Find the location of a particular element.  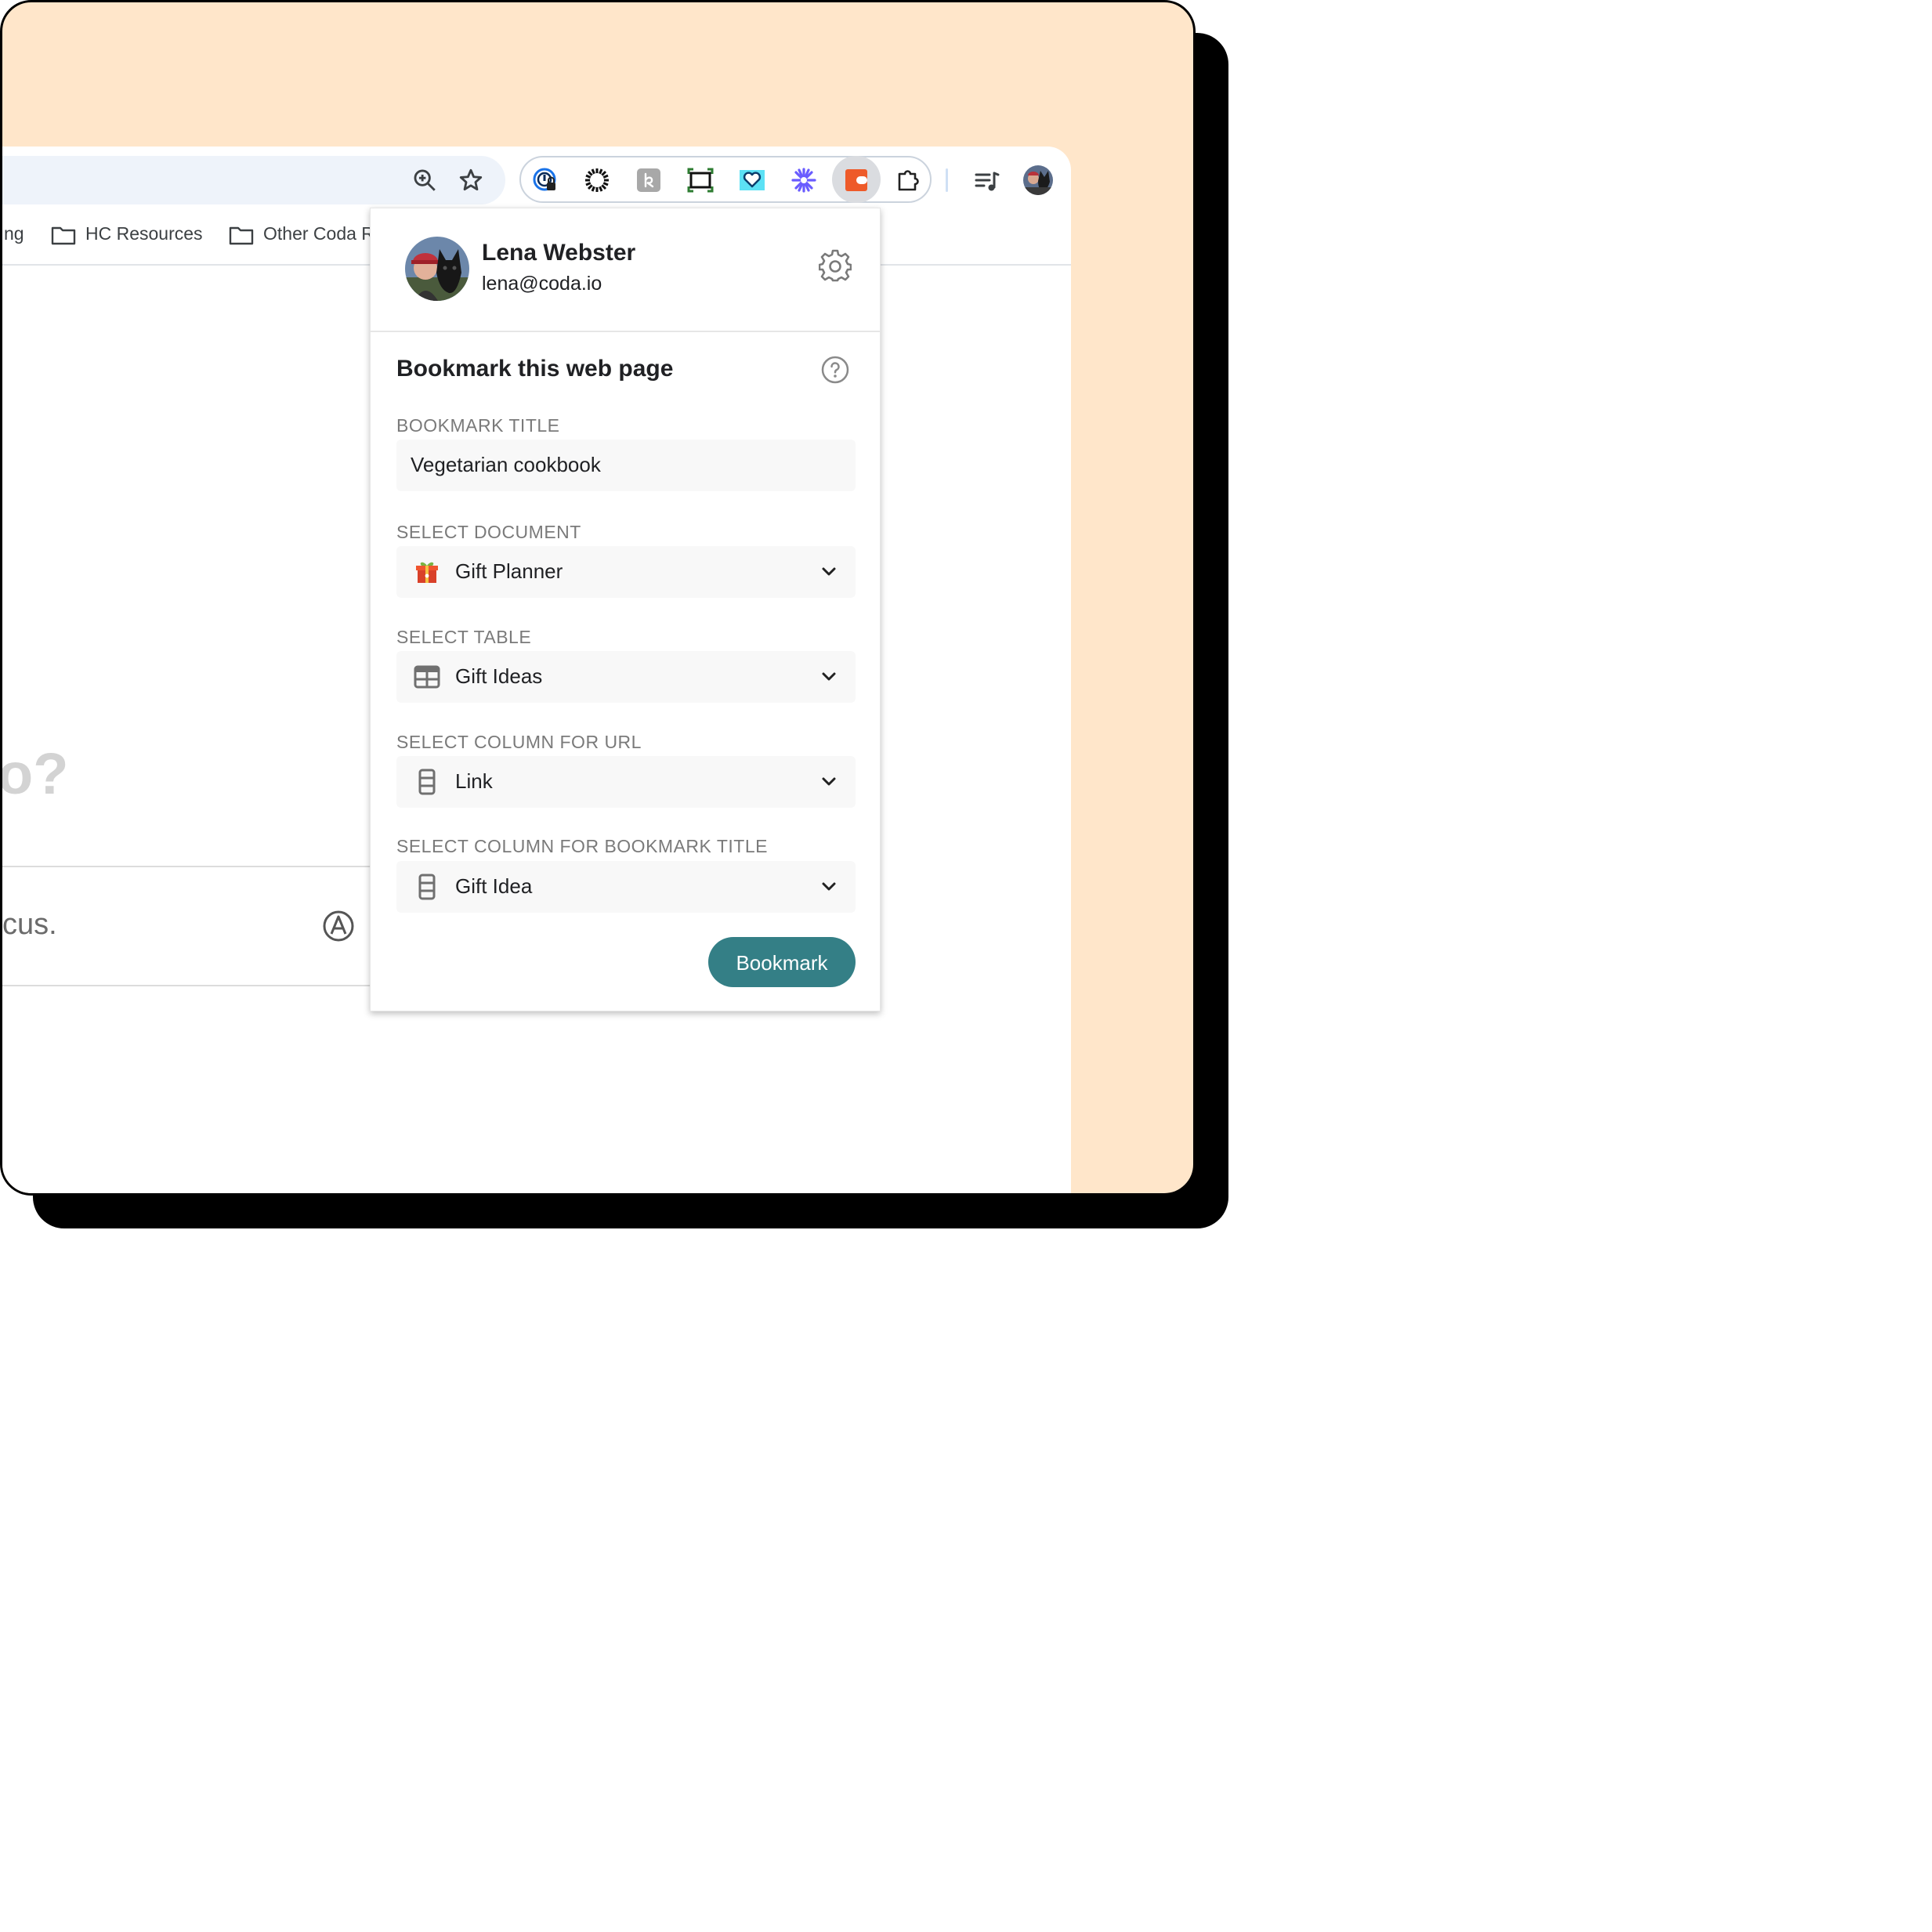

page-input-placeholder: cus. is located at coordinates (30, 924).